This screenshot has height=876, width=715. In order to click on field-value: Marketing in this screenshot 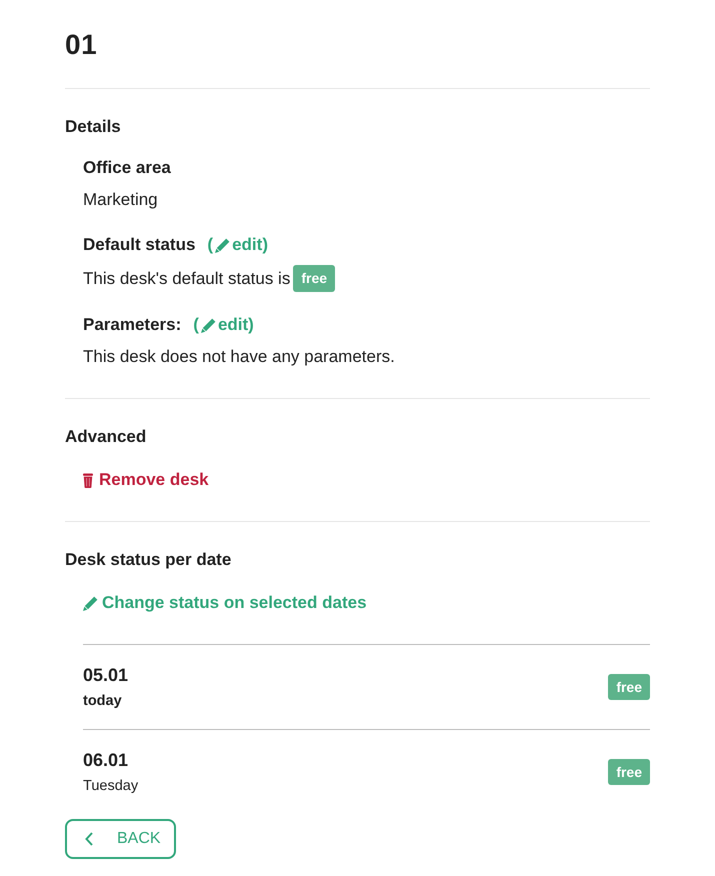, I will do `click(120, 200)`.